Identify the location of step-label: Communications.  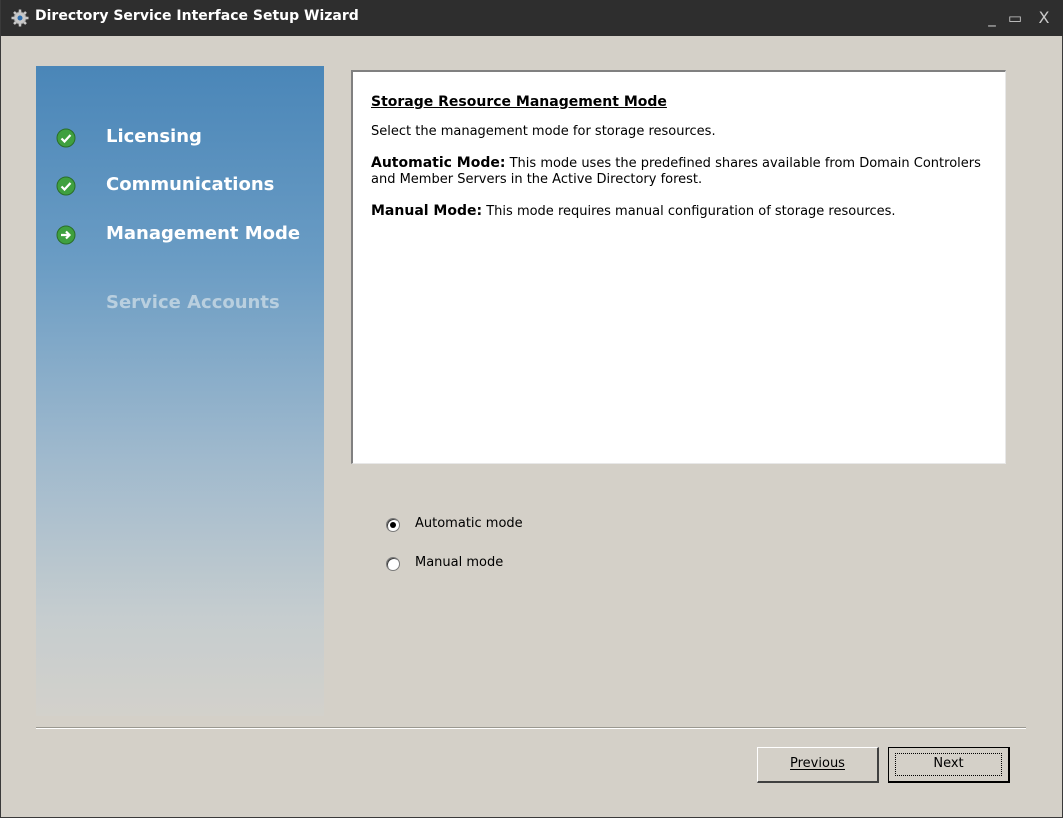
(190, 184).